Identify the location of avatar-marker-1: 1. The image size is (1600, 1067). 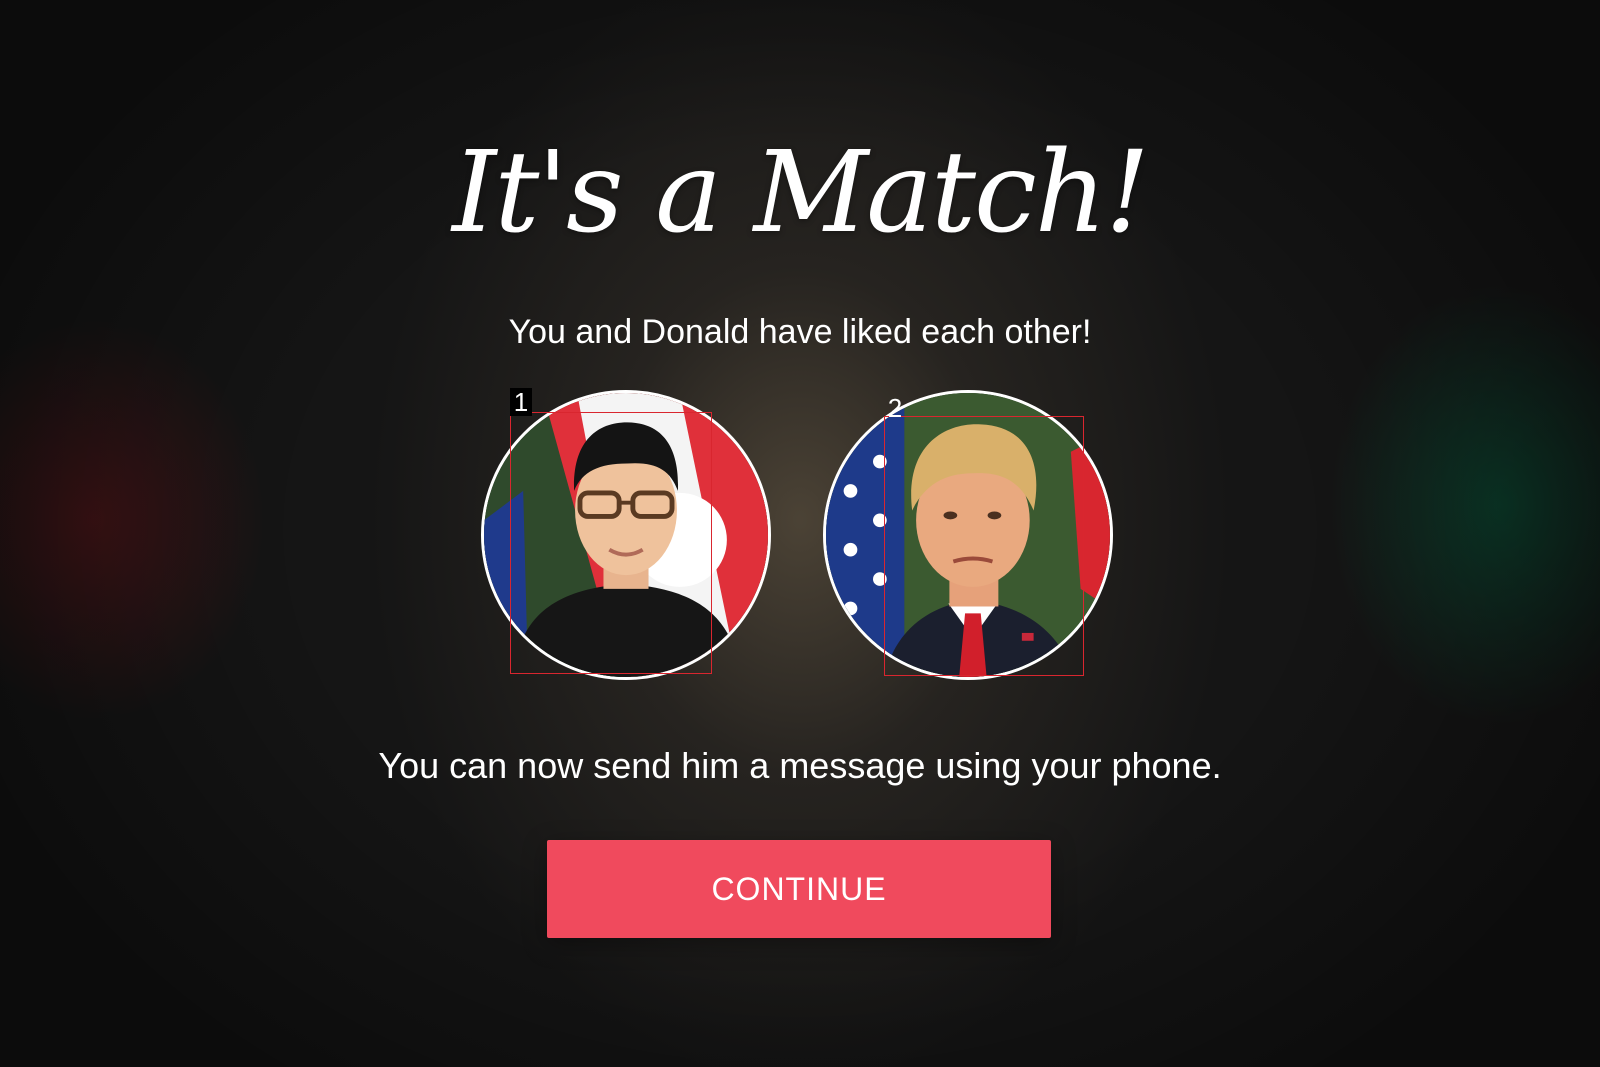
(521, 402).